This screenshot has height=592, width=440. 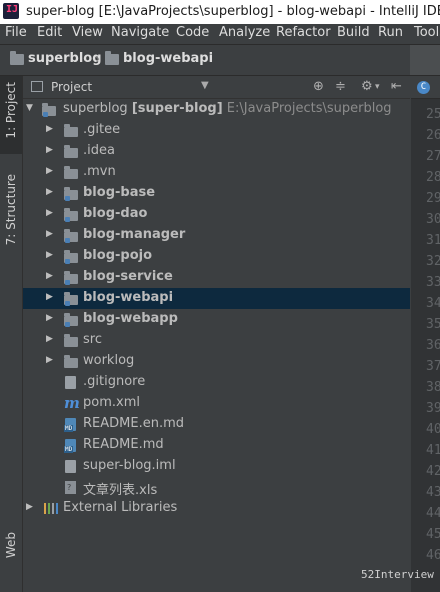 What do you see at coordinates (177, 108) in the screenshot?
I see `tree-root-module: [super-blog]` at bounding box center [177, 108].